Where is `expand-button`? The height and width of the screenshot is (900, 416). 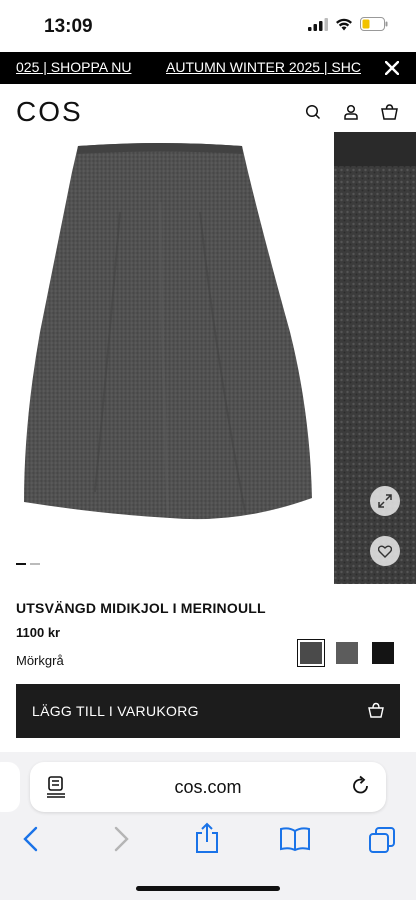 expand-button is located at coordinates (385, 501).